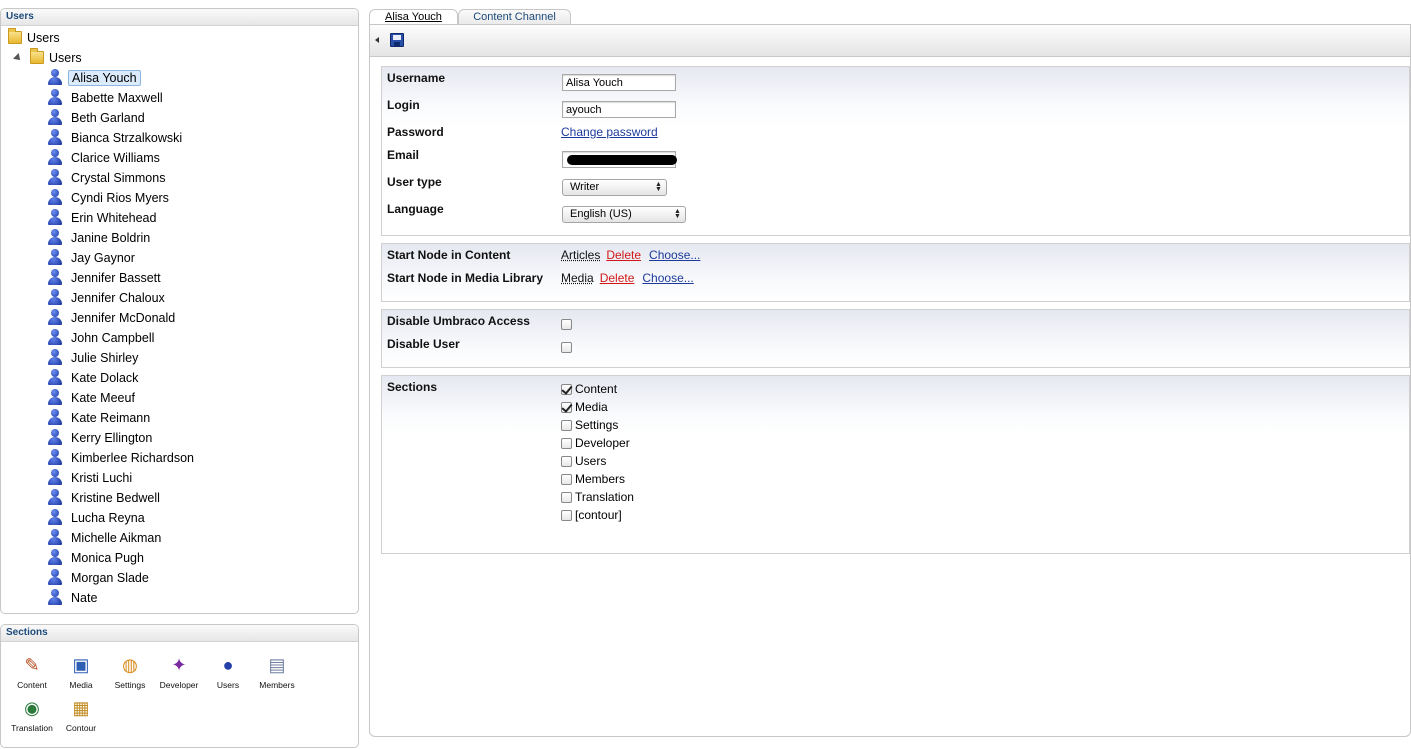 The height and width of the screenshot is (749, 1411). I want to click on users-panel-title: Users, so click(179, 17).